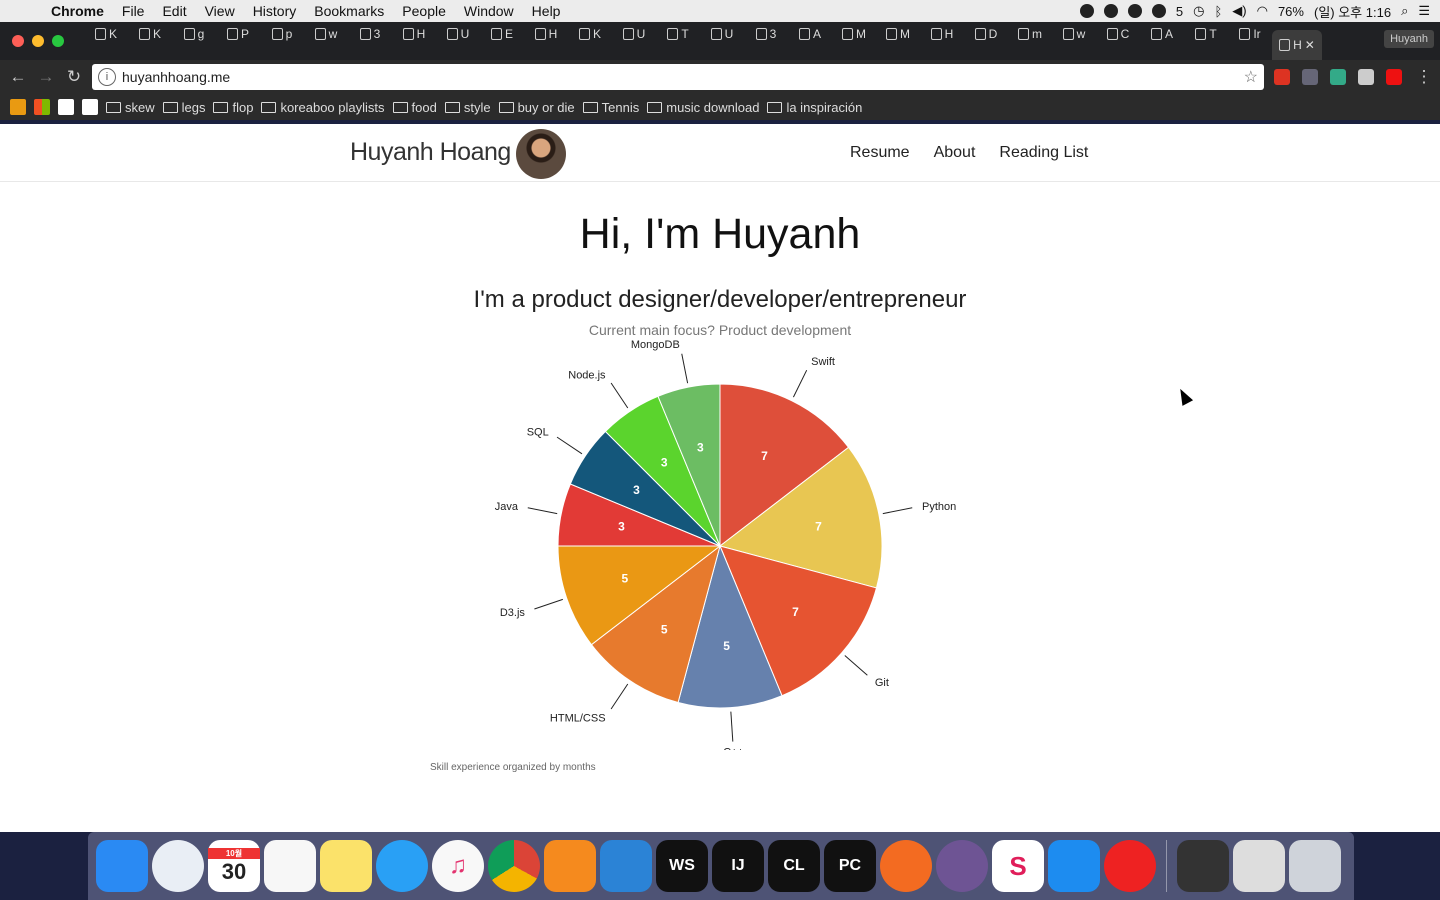 The height and width of the screenshot is (900, 1440). Describe the element at coordinates (194, 34) in the screenshot. I see `browser-tab: g` at that location.